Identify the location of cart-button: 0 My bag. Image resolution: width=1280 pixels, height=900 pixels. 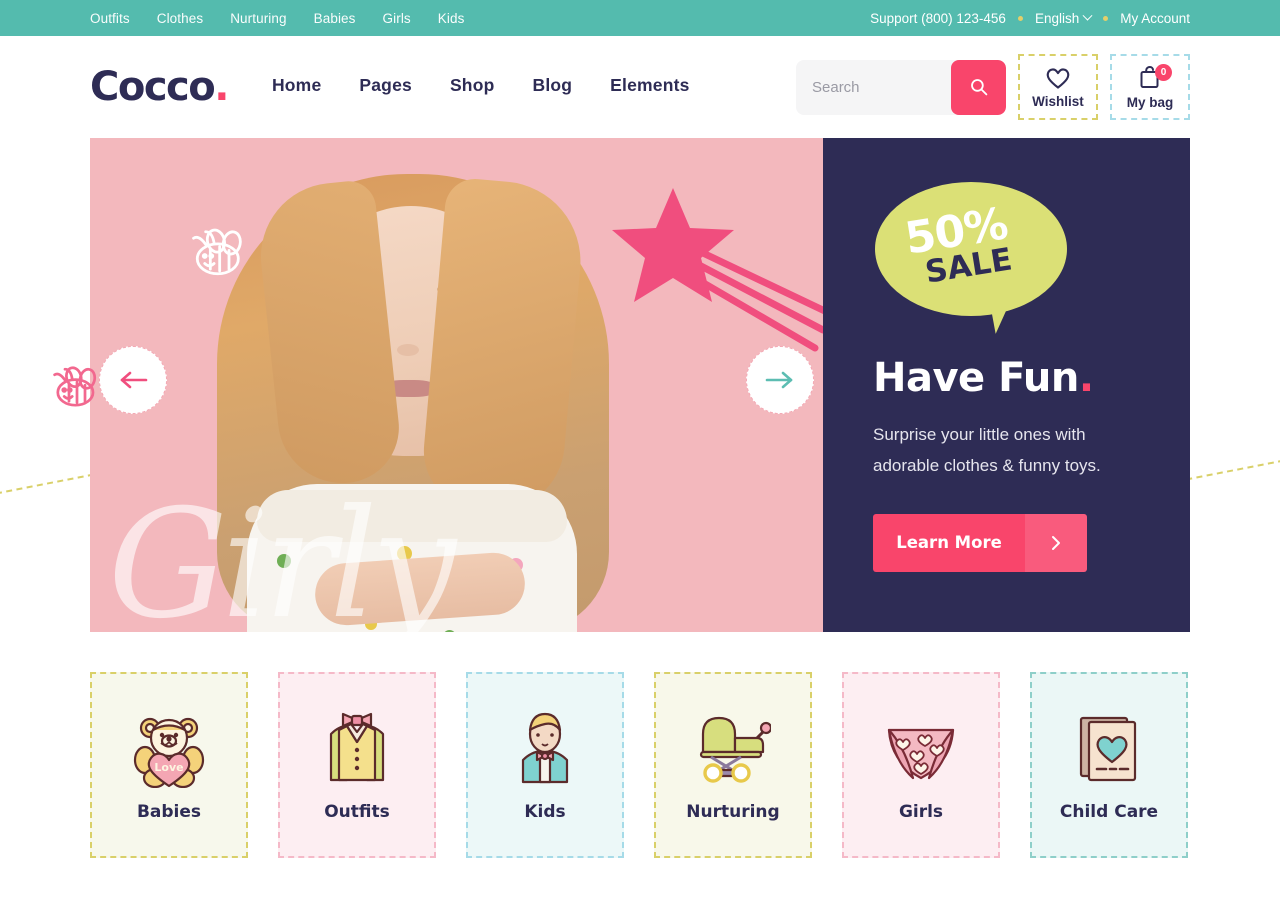
(1150, 87).